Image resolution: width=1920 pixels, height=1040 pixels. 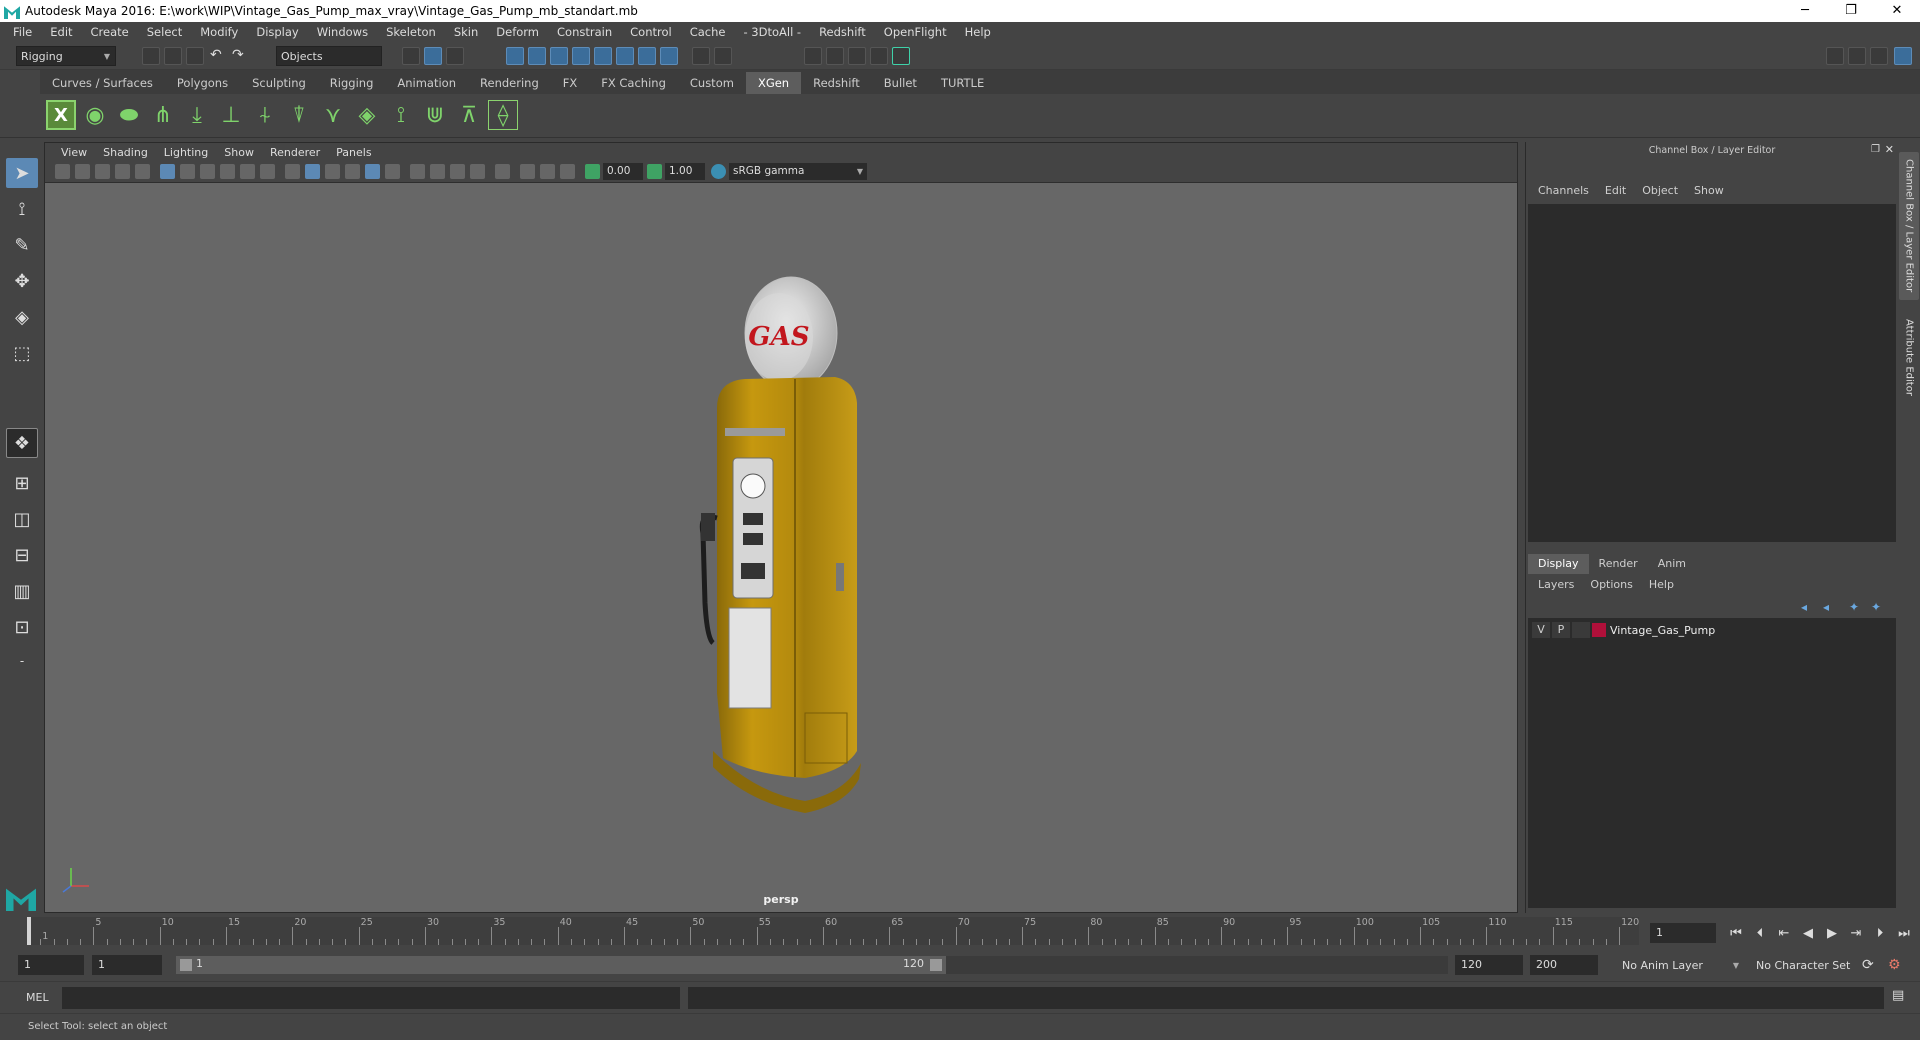 What do you see at coordinates (187, 171) in the screenshot?
I see `resolution-gate-icon` at bounding box center [187, 171].